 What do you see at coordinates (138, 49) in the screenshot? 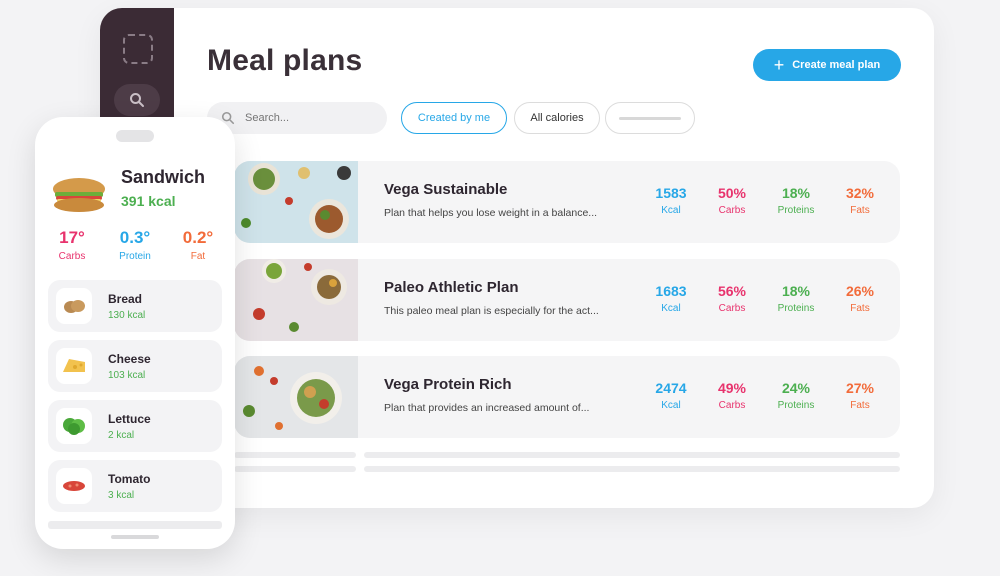
I see `logo-placeholder-icon` at bounding box center [138, 49].